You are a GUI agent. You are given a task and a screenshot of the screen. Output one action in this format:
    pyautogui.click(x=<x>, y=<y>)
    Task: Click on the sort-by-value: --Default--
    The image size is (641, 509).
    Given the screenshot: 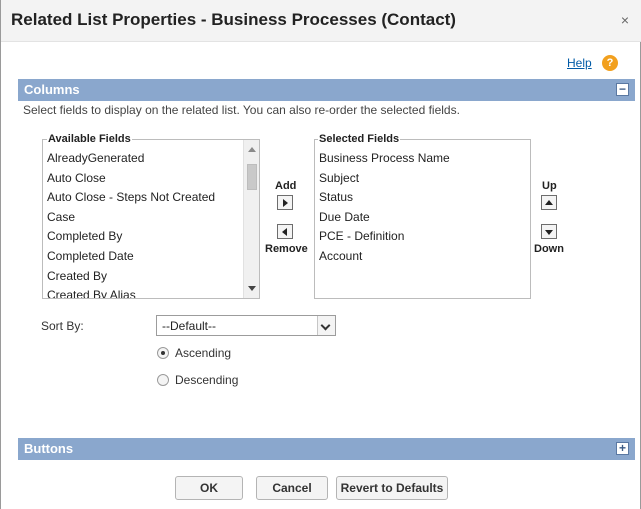 What is the action you would take?
    pyautogui.click(x=189, y=326)
    